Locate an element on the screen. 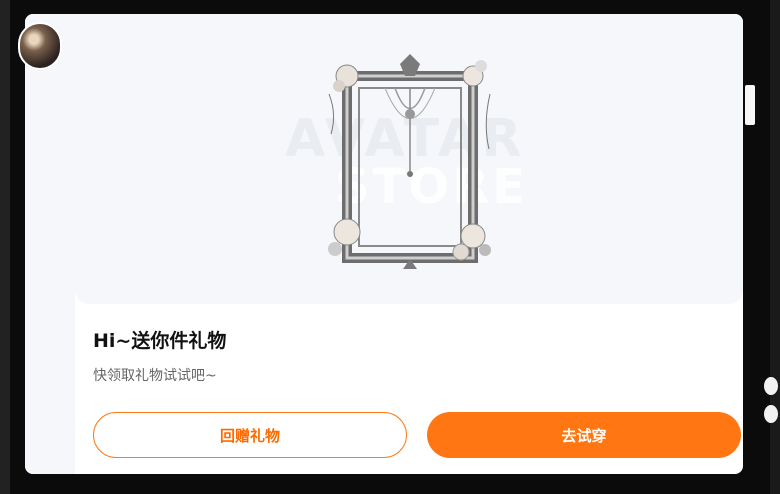  card-side-strip is located at coordinates (50, 244).